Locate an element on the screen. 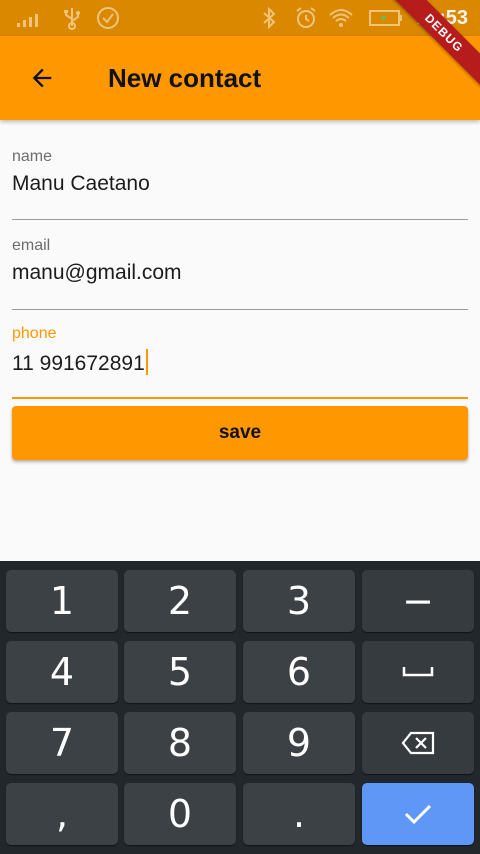  arrow-back-icon is located at coordinates (42, 78).